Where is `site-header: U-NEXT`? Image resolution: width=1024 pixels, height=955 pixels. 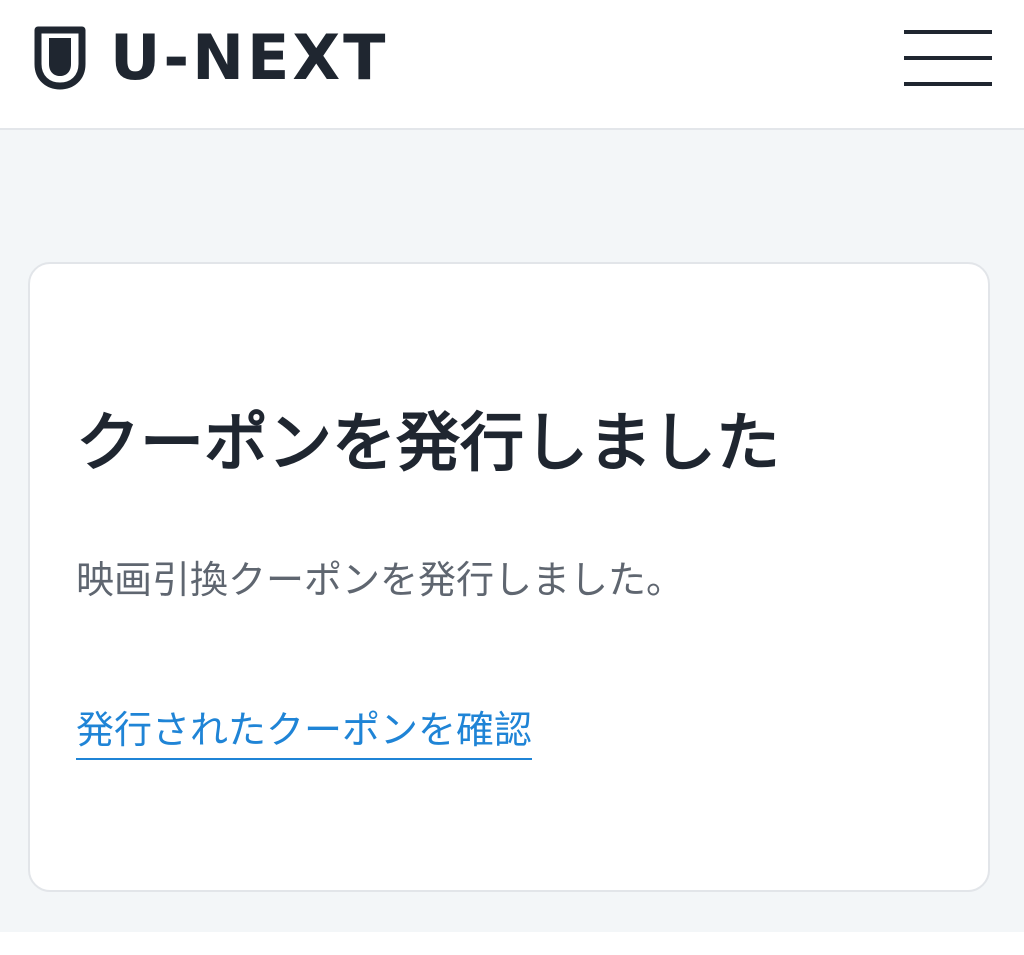
site-header: U-NEXT is located at coordinates (512, 65).